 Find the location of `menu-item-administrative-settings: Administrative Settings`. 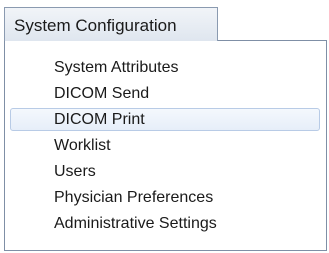

menu-item-administrative-settings: Administrative Settings is located at coordinates (165, 223).